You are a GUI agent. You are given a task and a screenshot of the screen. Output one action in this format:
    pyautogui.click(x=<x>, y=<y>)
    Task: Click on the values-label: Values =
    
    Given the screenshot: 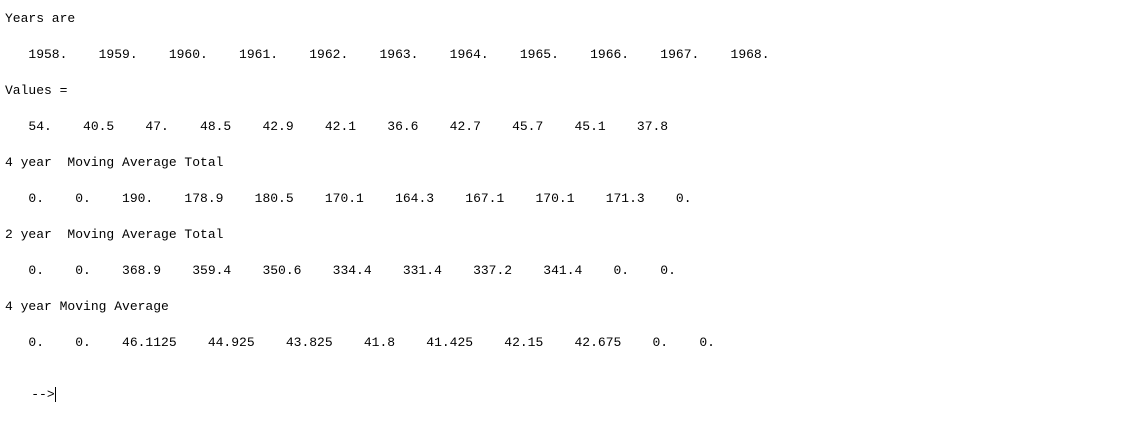 What is the action you would take?
    pyautogui.click(x=36, y=90)
    